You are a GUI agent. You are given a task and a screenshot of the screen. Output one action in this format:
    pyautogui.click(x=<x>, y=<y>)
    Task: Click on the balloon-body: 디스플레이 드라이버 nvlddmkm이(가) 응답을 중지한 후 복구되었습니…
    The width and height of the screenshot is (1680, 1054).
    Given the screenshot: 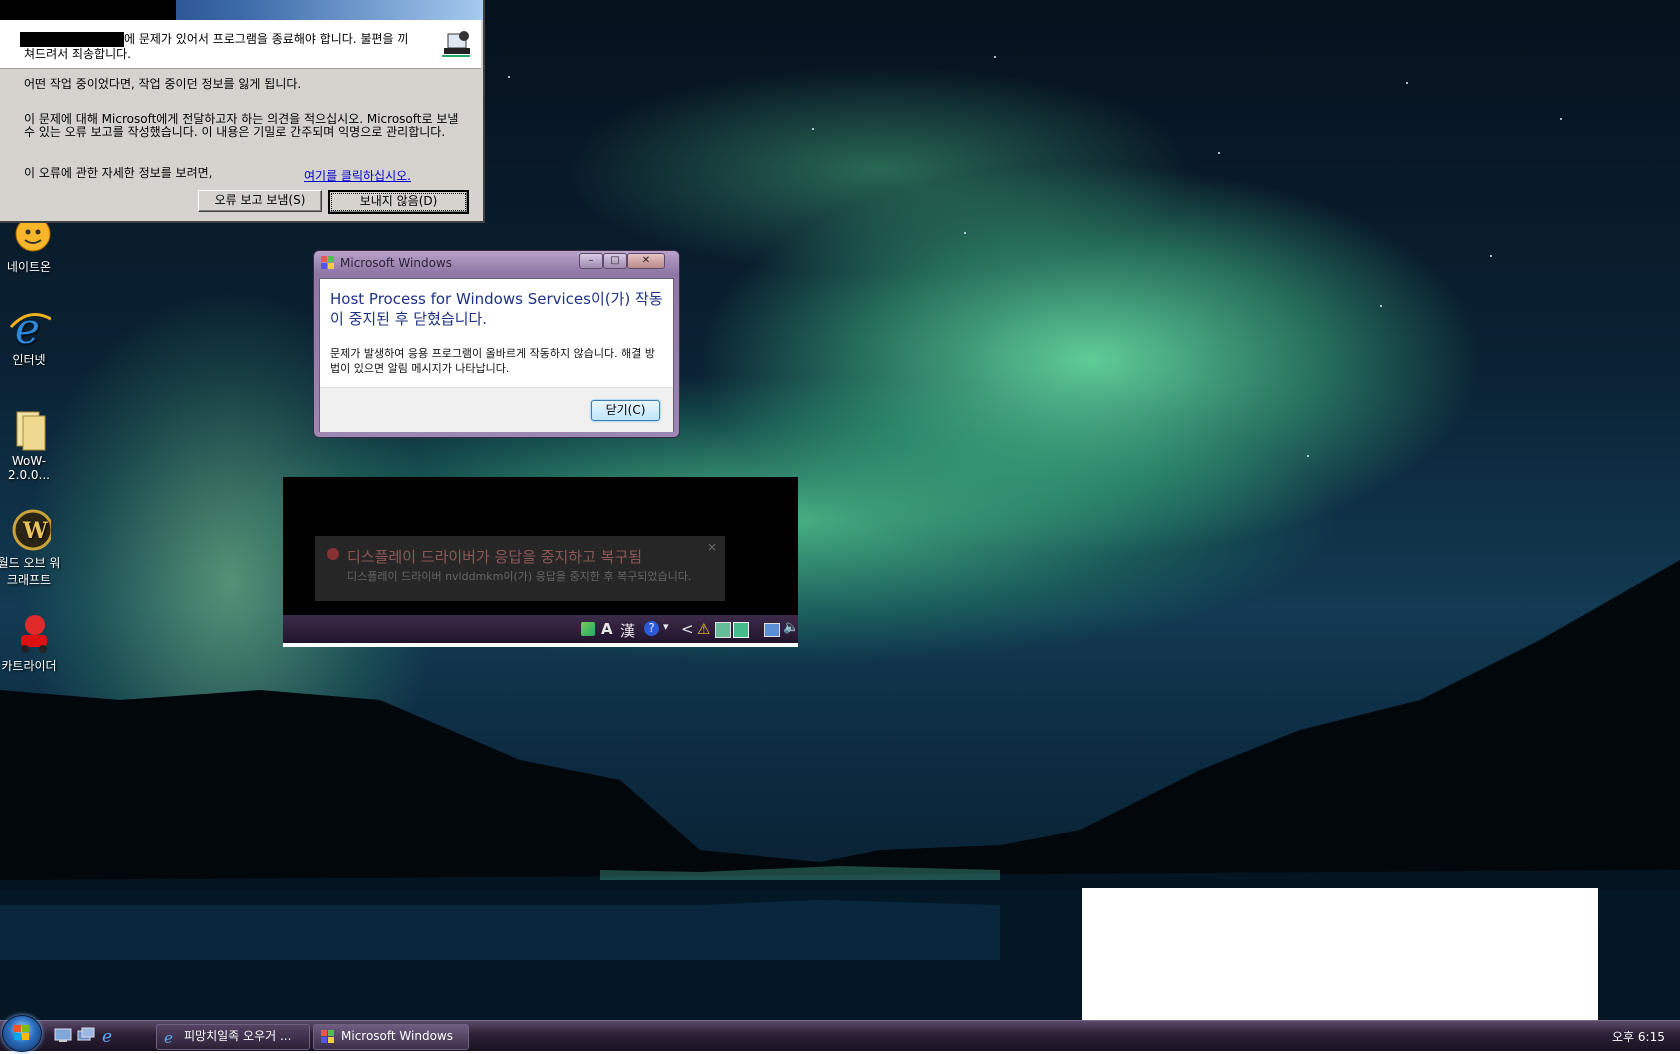 What is the action you would take?
    pyautogui.click(x=519, y=576)
    